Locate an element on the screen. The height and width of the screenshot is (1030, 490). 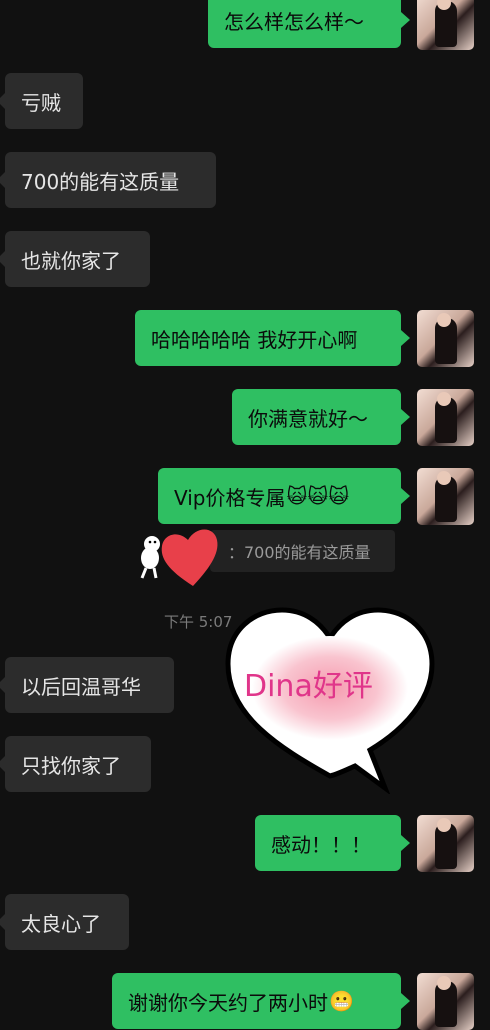
message-outgoing: Vip价格专属 🙀🙀🙀 is located at coordinates (284, 496).